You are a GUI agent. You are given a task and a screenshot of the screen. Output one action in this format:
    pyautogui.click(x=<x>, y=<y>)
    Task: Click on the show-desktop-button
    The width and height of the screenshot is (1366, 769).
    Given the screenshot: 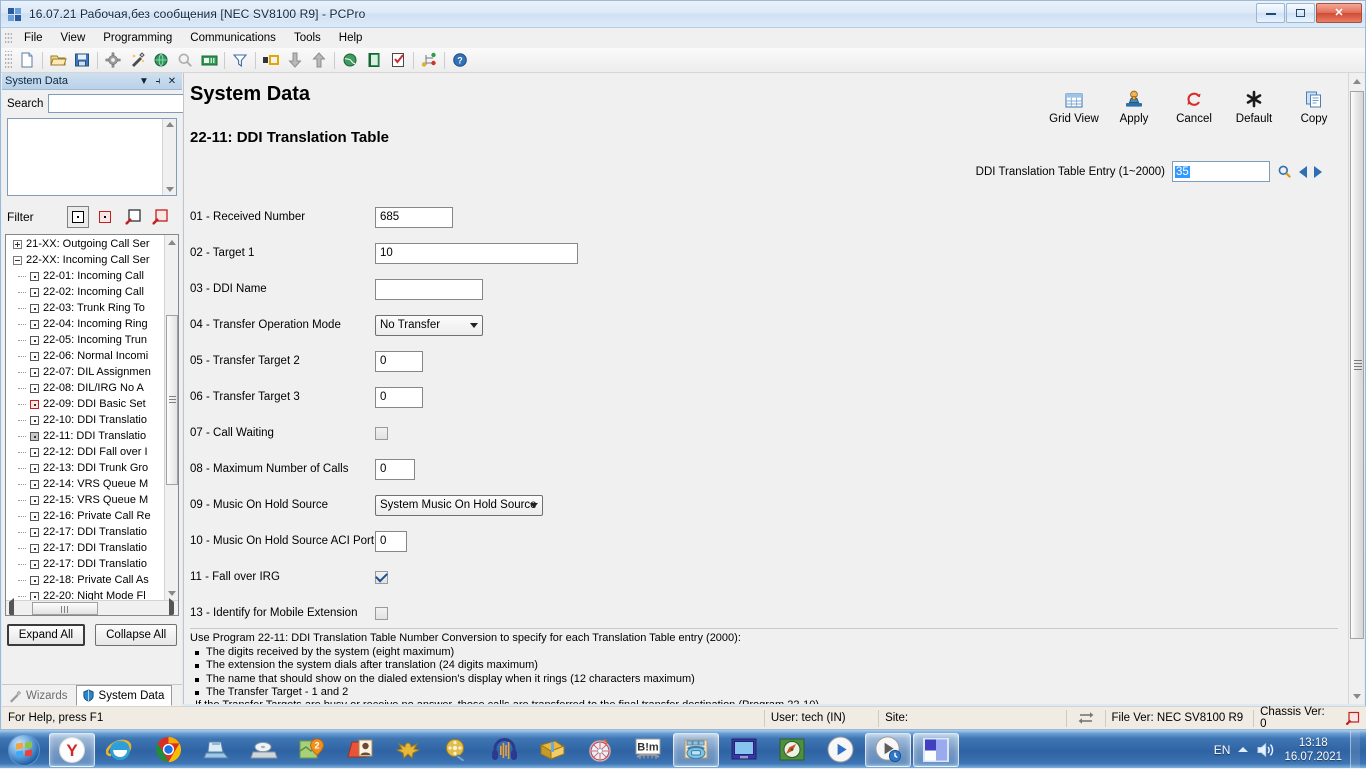 What is the action you would take?
    pyautogui.click(x=1355, y=750)
    